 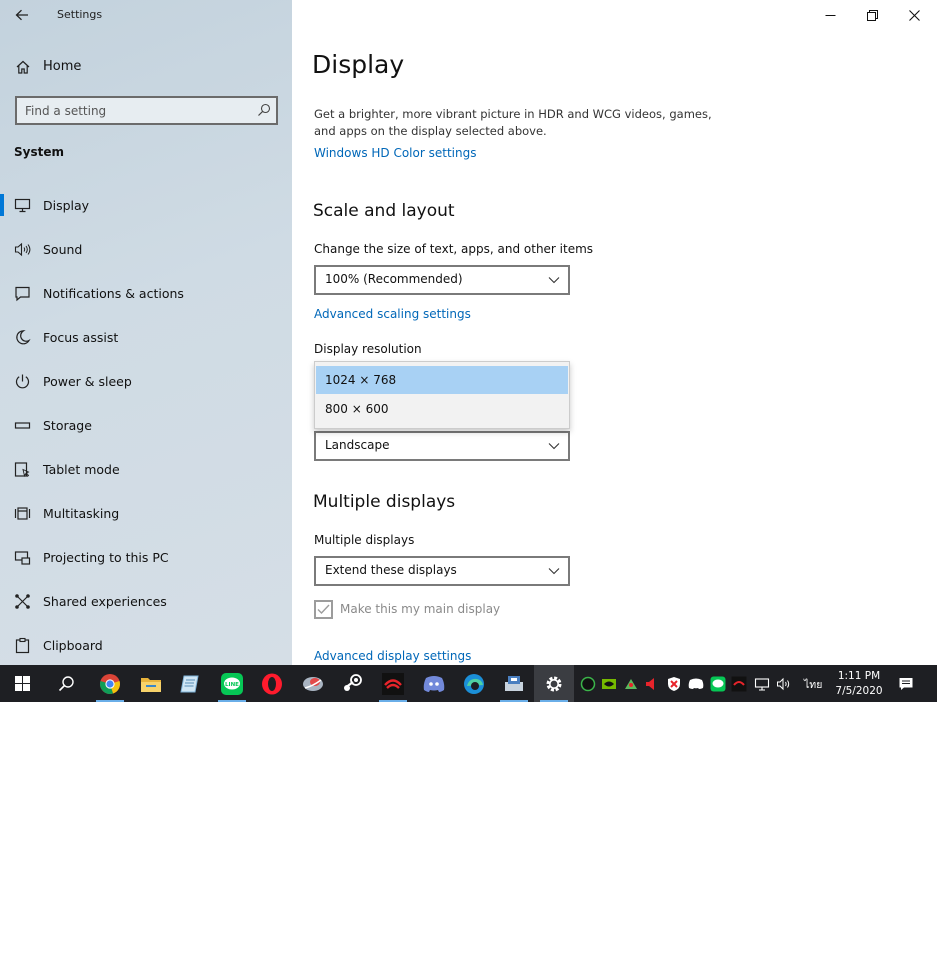 What do you see at coordinates (442, 280) in the screenshot?
I see `scale-dropdown: 100% (Recommended)` at bounding box center [442, 280].